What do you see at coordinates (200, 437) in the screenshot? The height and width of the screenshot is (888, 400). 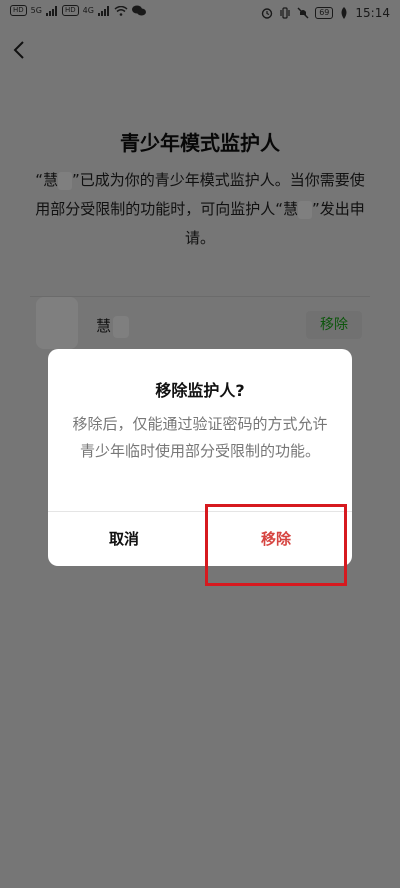 I see `dialog-message: 移除后，仅能通过验证密码的方式允许青少年临时使用部分受限制的功能。` at bounding box center [200, 437].